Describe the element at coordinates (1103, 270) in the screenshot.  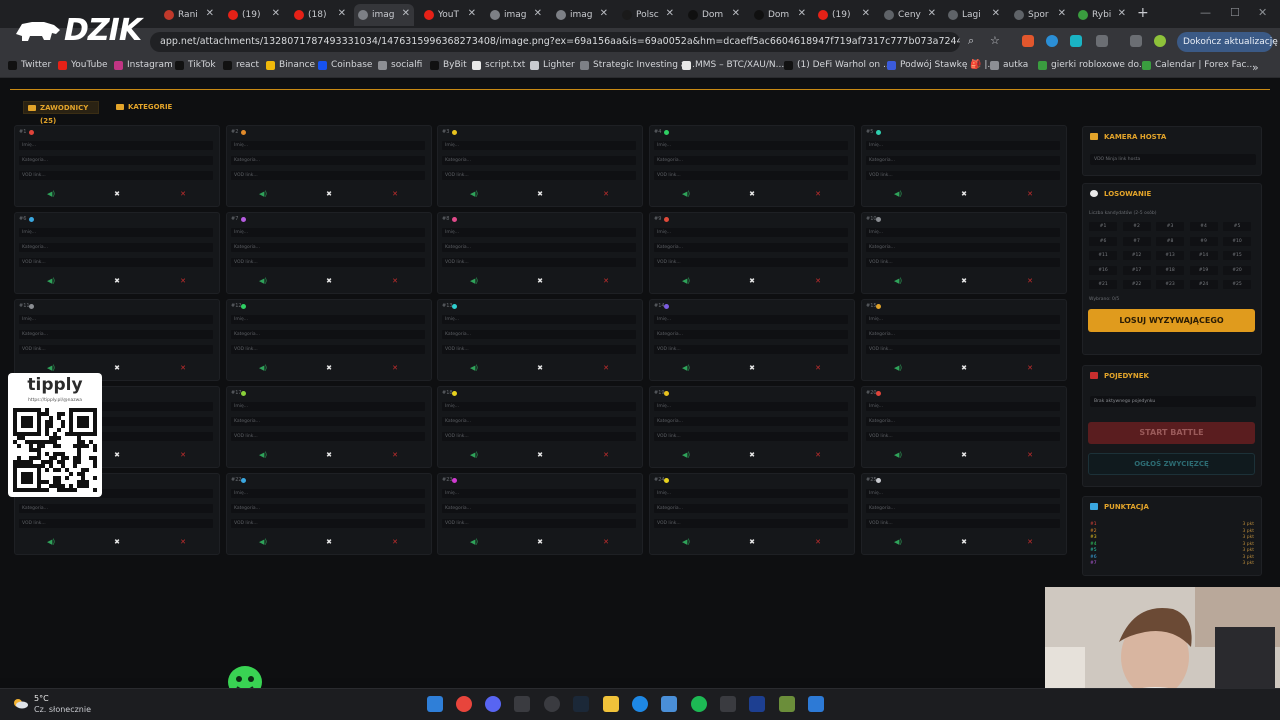
I see `draw-candidate-cell: #16` at that location.